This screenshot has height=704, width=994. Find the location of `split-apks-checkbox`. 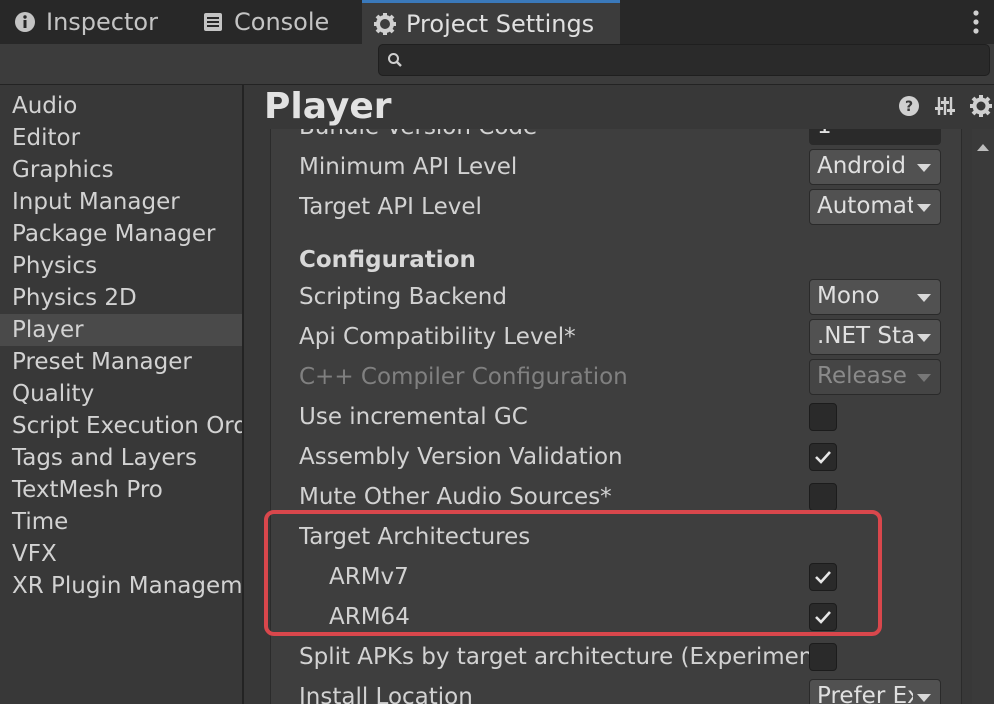

split-apks-checkbox is located at coordinates (823, 657).